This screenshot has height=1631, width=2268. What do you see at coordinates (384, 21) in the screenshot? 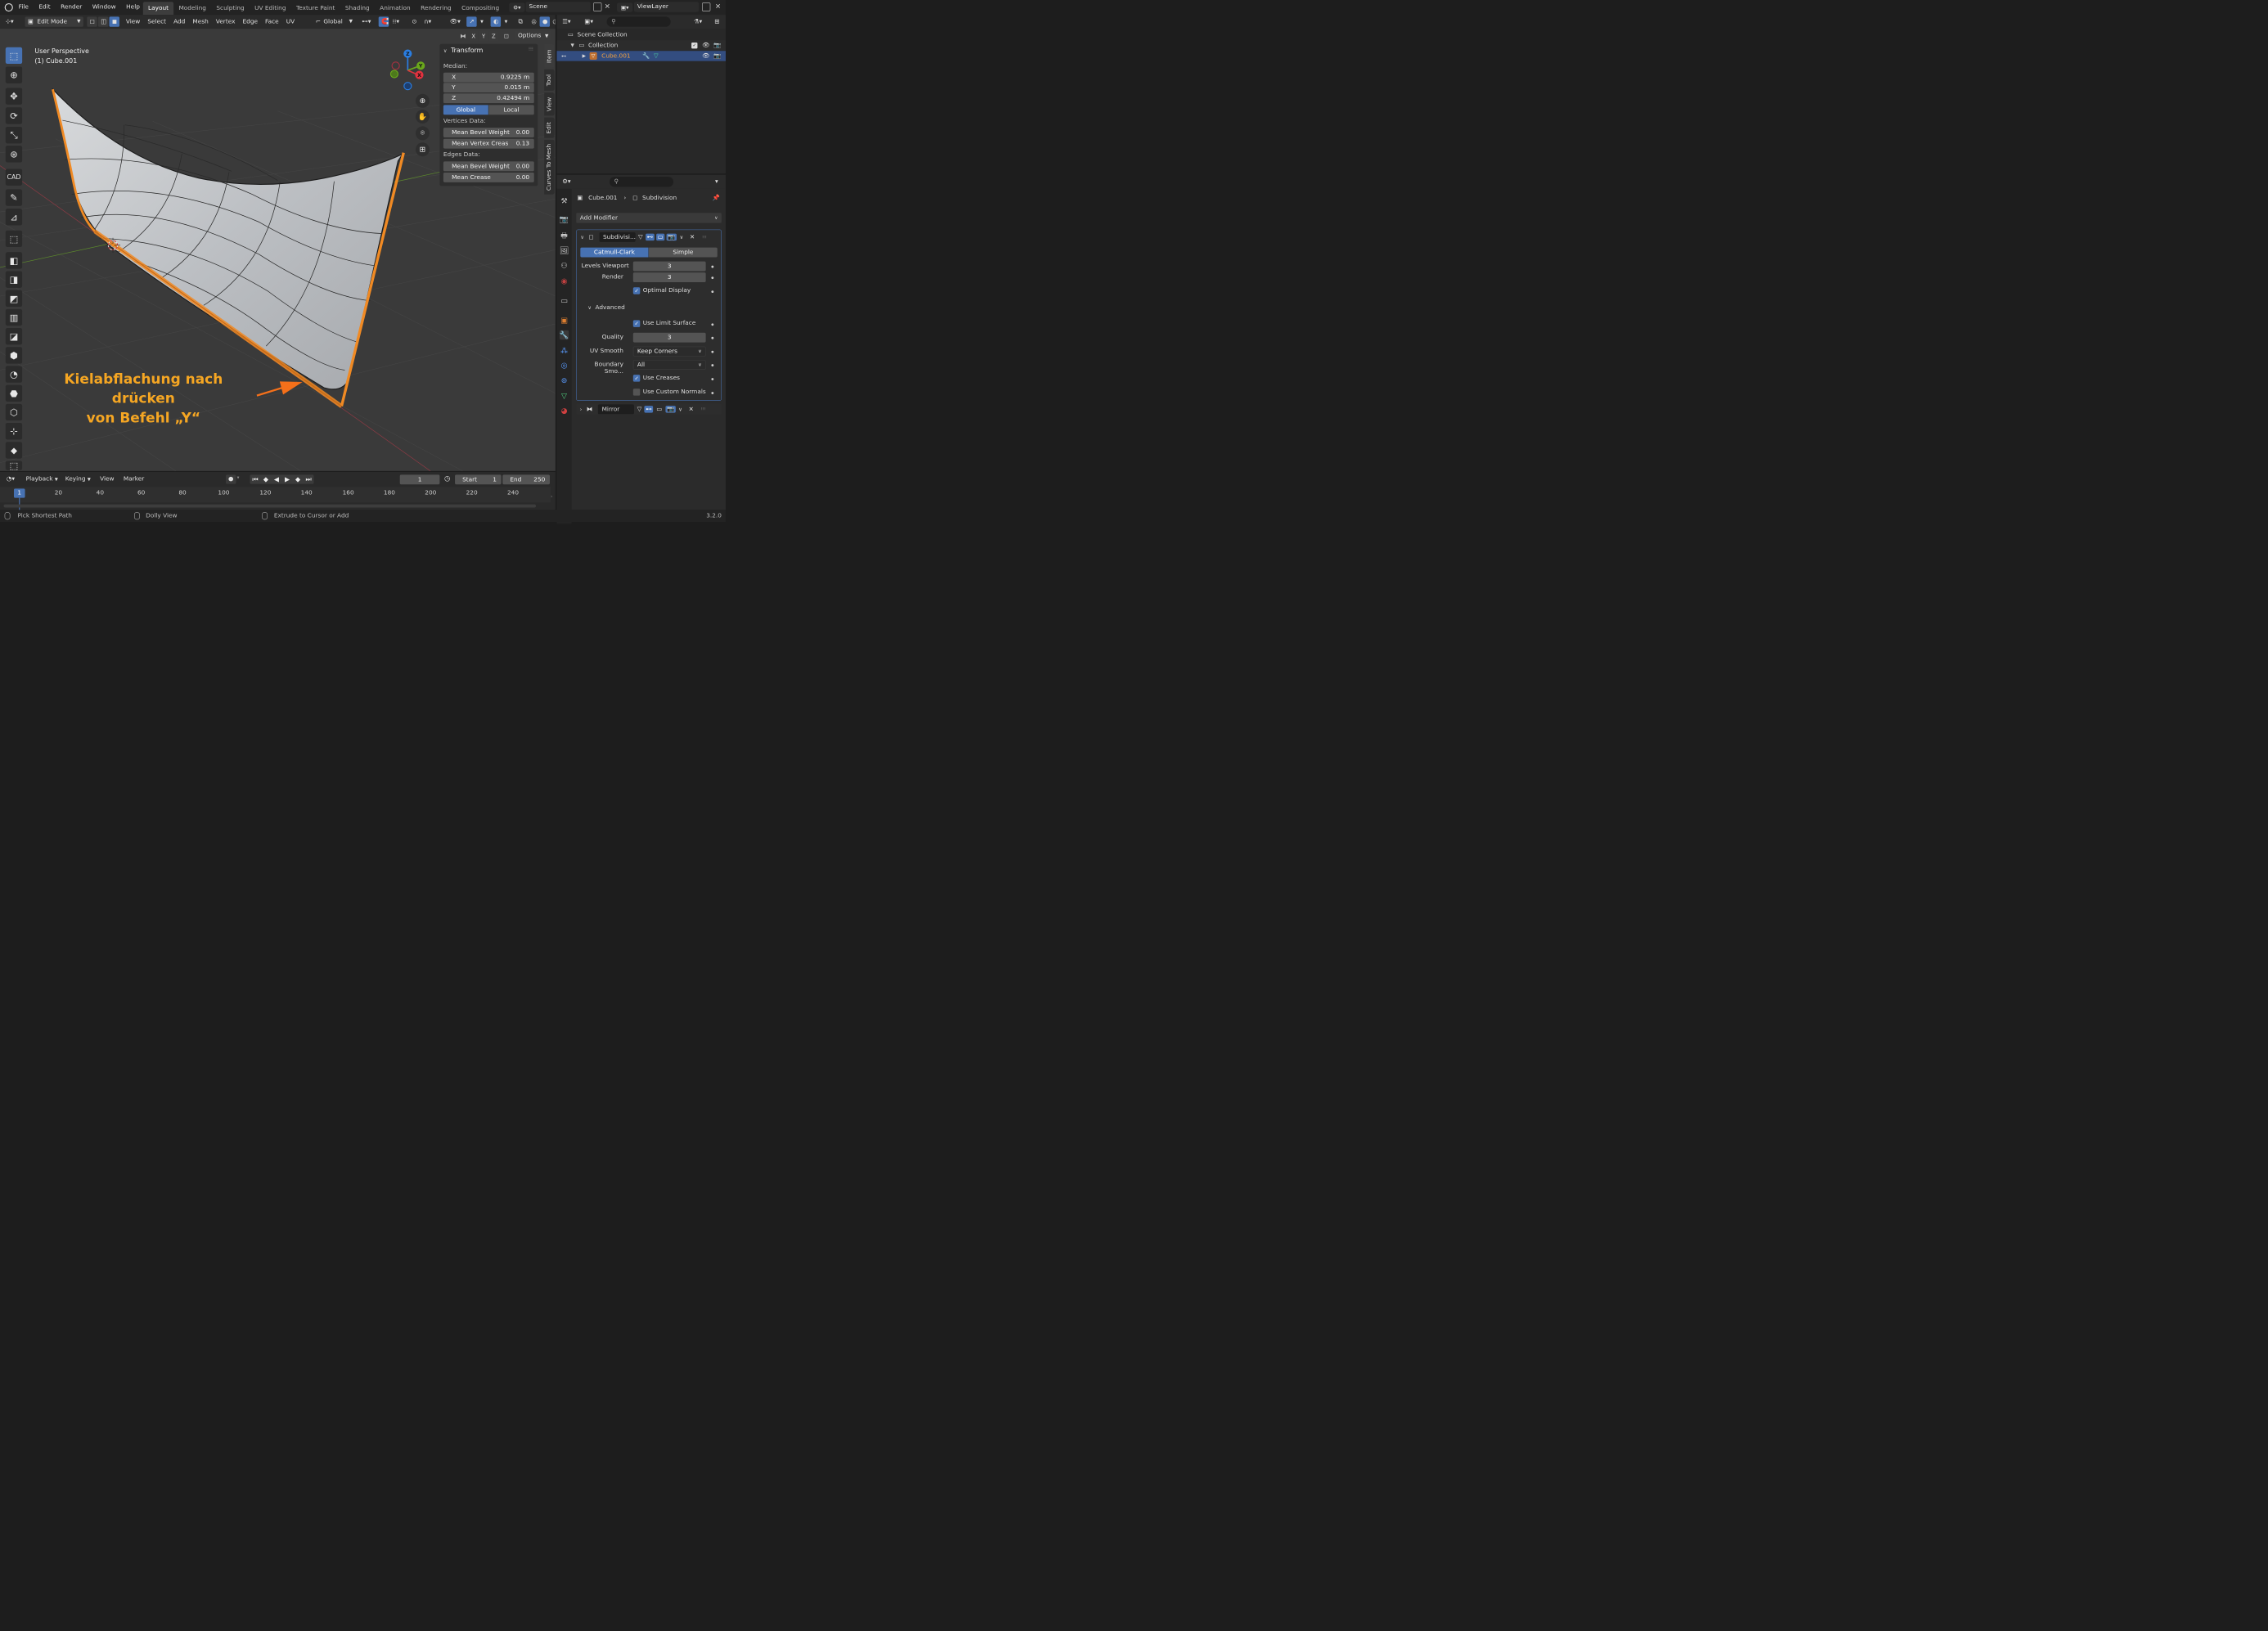
I see `snap-toggle-icon: 🧲` at bounding box center [384, 21].